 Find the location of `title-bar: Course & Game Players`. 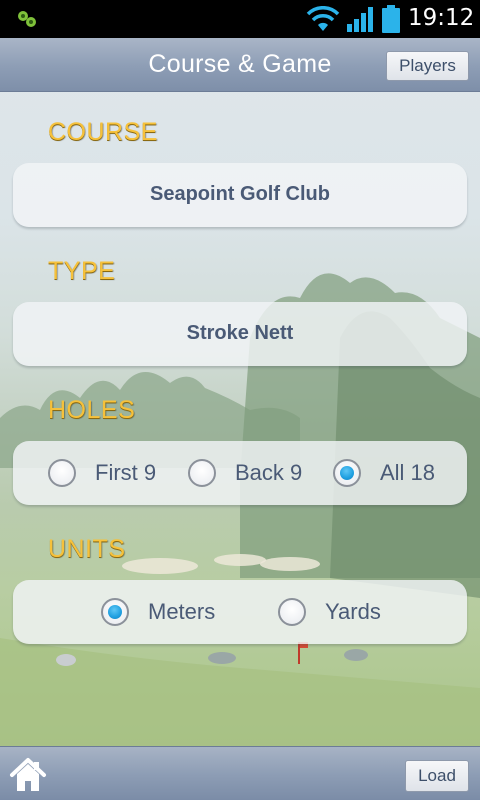

title-bar: Course & Game Players is located at coordinates (240, 65).